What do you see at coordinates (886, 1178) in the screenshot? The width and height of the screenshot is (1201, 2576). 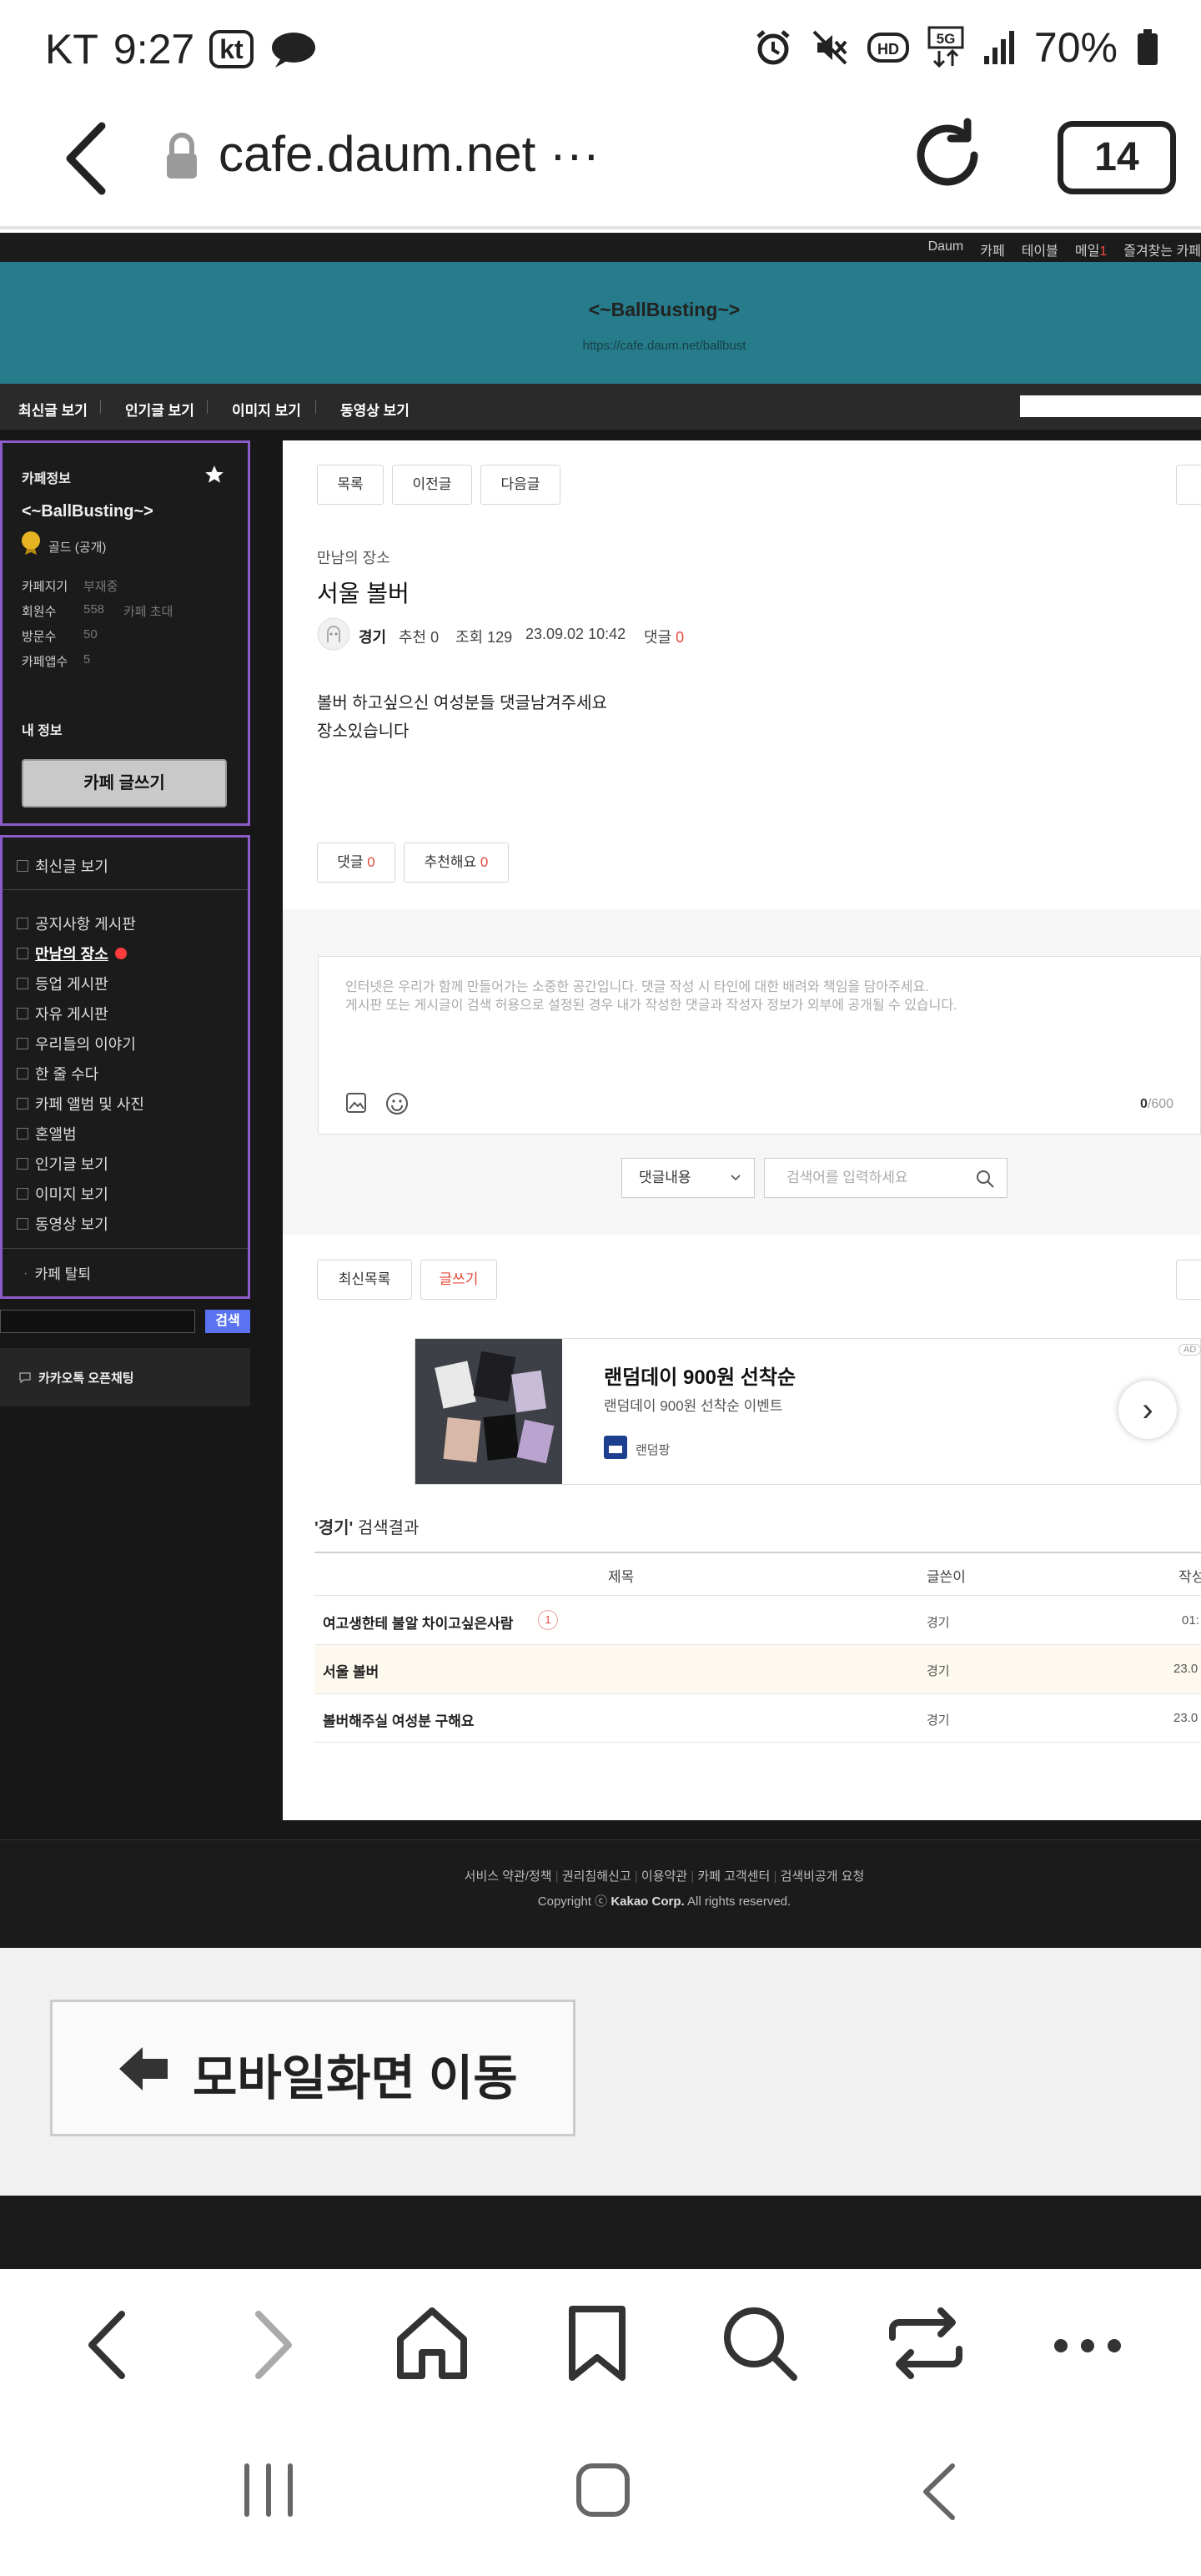 I see `comment-search-input: 검색어를 입력하세요` at bounding box center [886, 1178].